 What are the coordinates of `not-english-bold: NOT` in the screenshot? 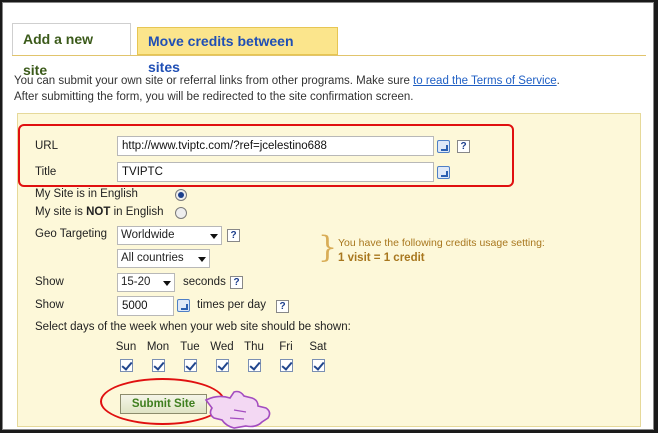 It's located at (98, 212).